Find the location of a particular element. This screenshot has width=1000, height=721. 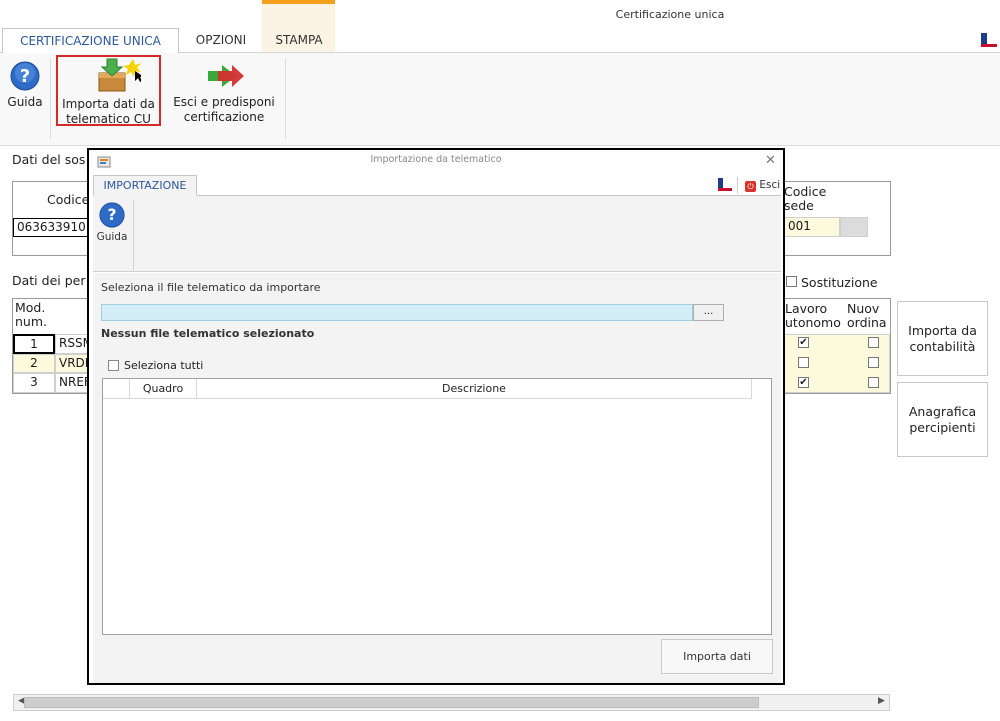

lavoro-autonomo-header: Lavoro utonomo is located at coordinates (813, 315).